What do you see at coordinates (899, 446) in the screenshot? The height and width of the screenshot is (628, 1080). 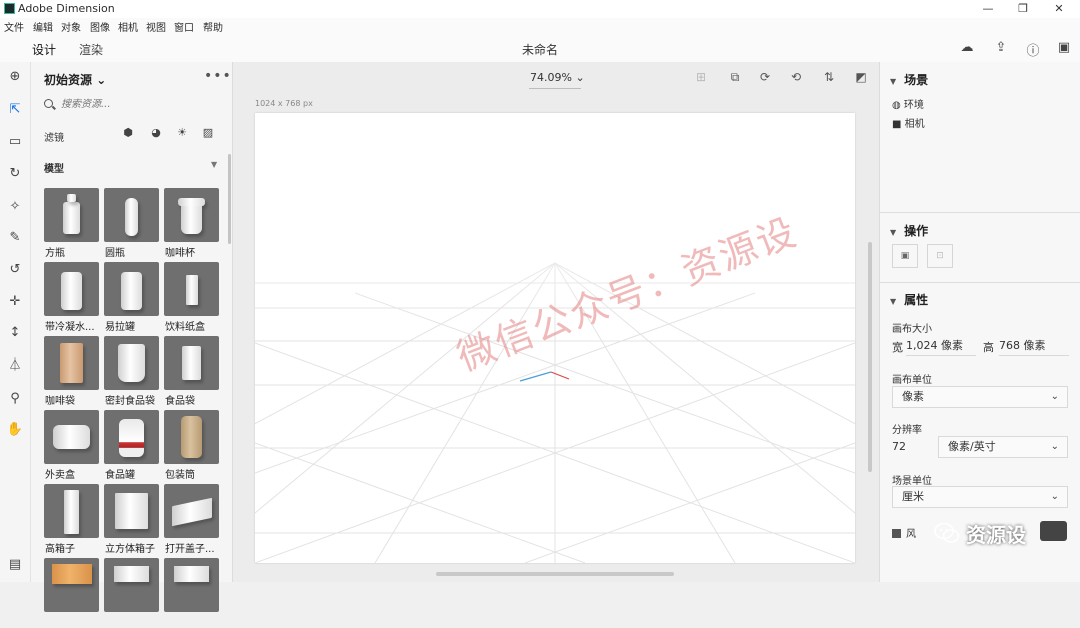 I see `resolution-value: 72` at bounding box center [899, 446].